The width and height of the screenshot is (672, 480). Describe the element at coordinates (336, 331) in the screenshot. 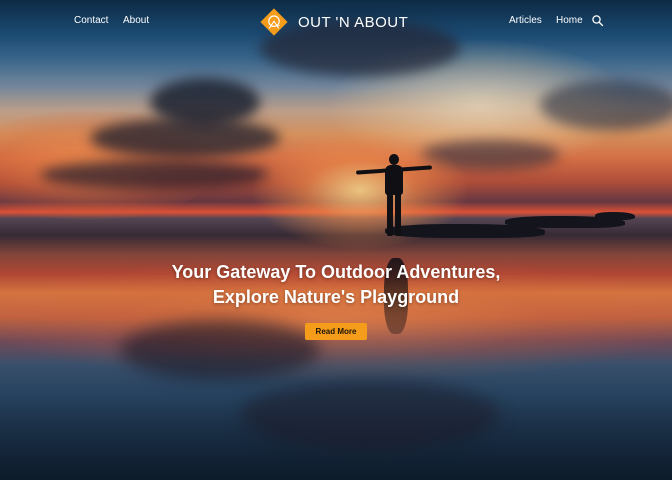

I see `read-more-button: Read More` at that location.